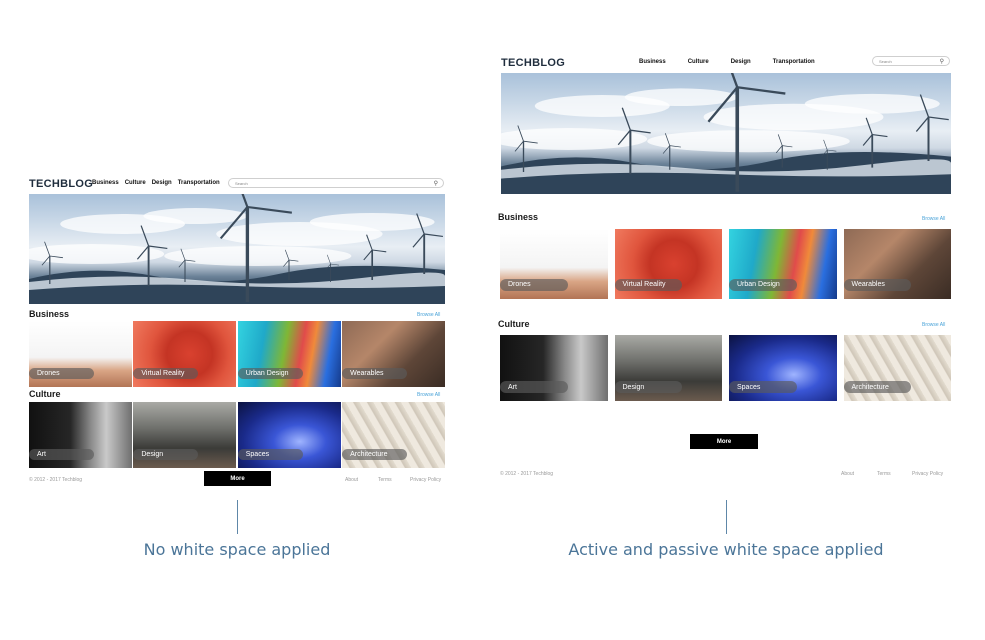  I want to click on caption-connector-right, so click(726, 517).